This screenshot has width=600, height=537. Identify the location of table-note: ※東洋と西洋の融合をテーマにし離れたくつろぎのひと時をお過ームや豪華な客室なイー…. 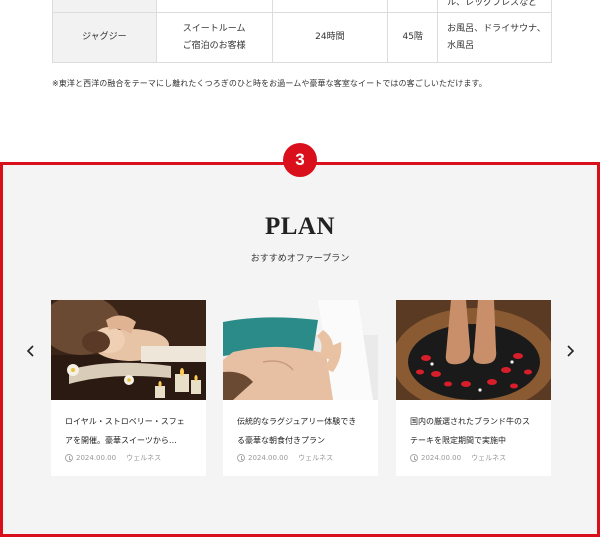
(269, 83).